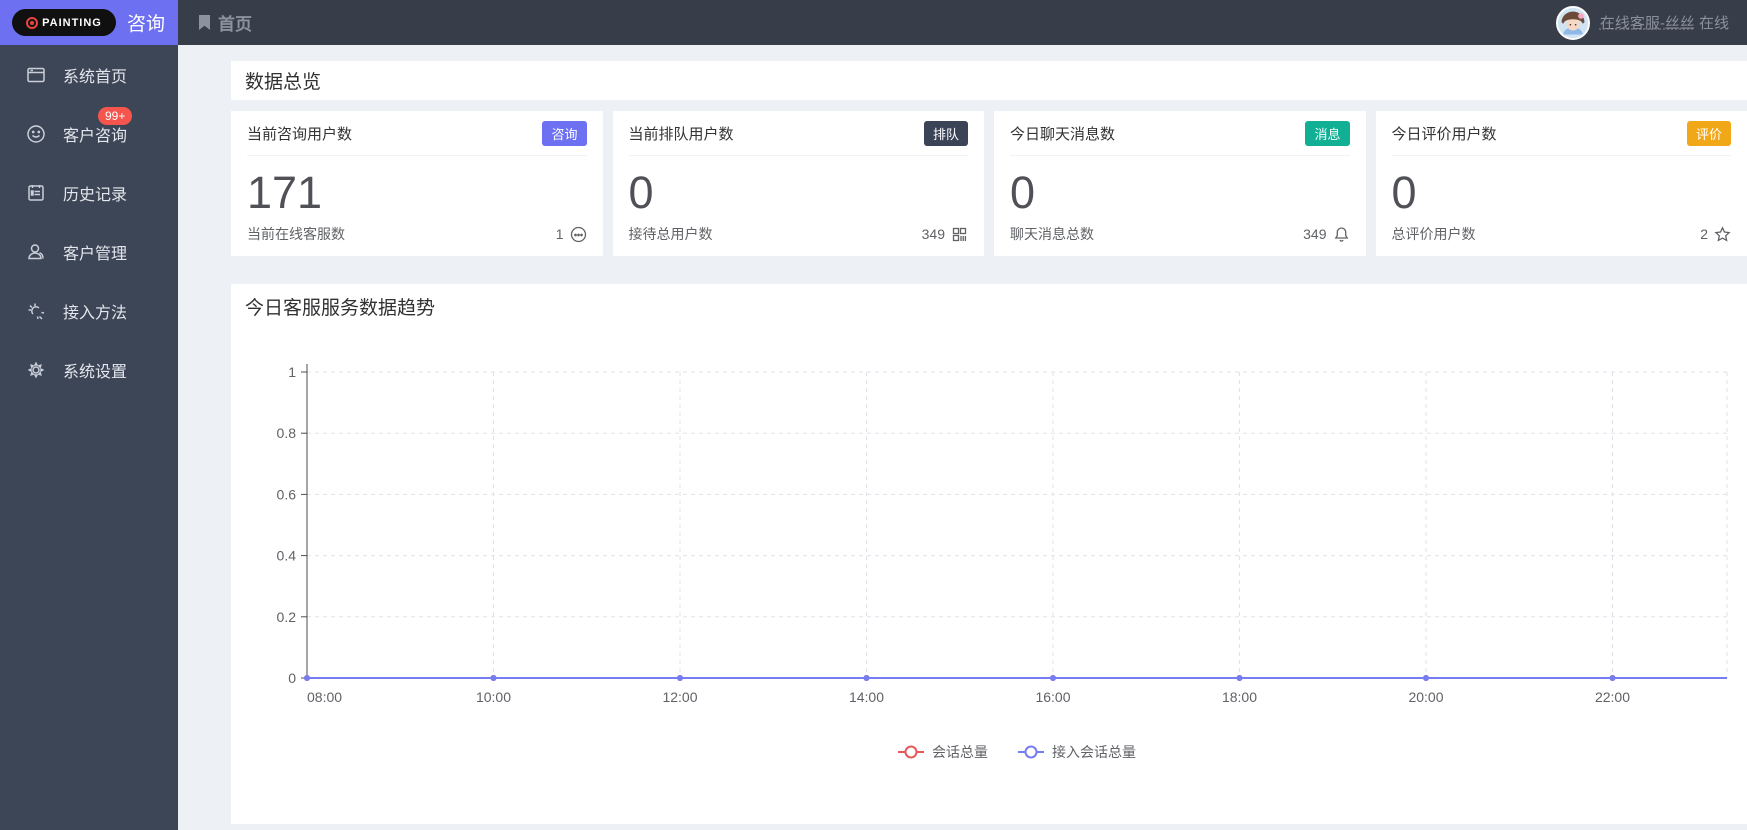 The height and width of the screenshot is (830, 1747). What do you see at coordinates (1341, 234) in the screenshot?
I see `bell-icon` at bounding box center [1341, 234].